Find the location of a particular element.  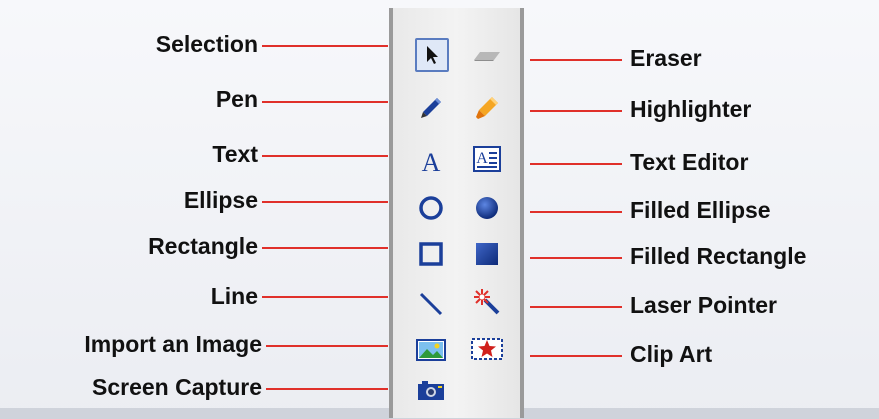

filled-rectangle-icon is located at coordinates (487, 254).